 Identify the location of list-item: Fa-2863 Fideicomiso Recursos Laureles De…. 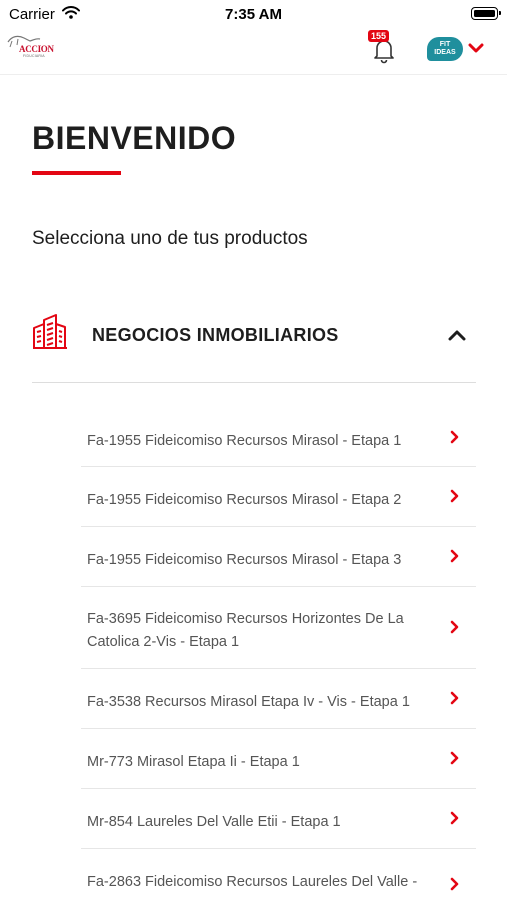
(278, 879).